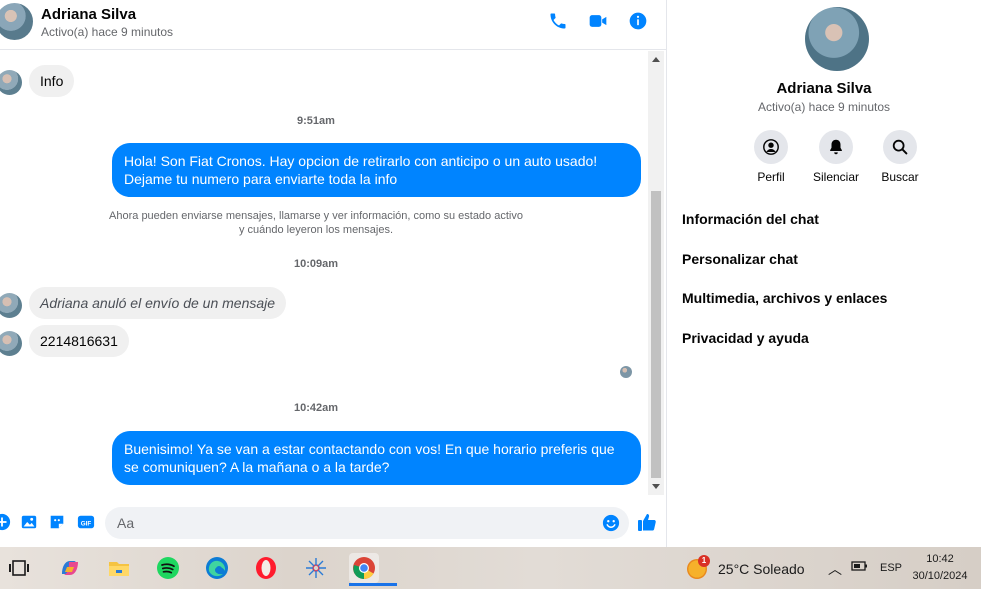  I want to click on spotify-icon, so click(168, 568).